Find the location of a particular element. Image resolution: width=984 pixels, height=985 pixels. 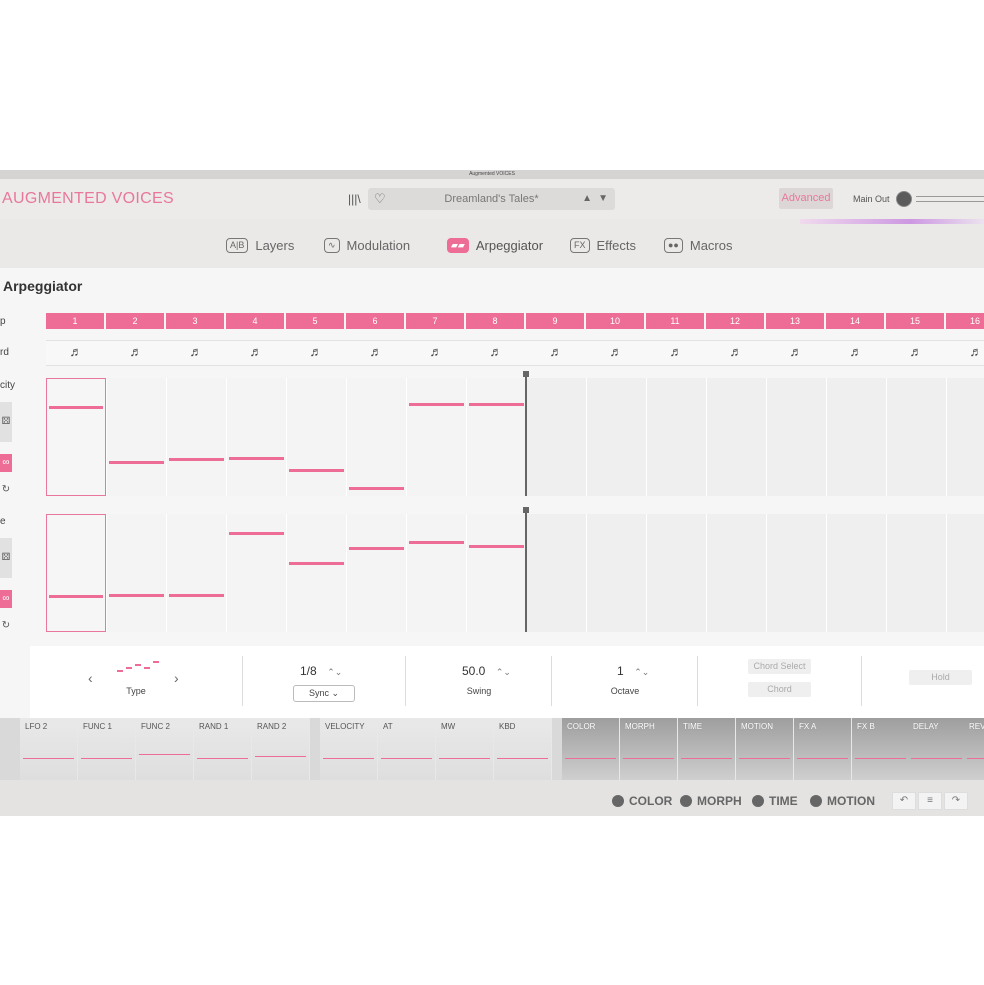

velocity-lane is located at coordinates (515, 433).